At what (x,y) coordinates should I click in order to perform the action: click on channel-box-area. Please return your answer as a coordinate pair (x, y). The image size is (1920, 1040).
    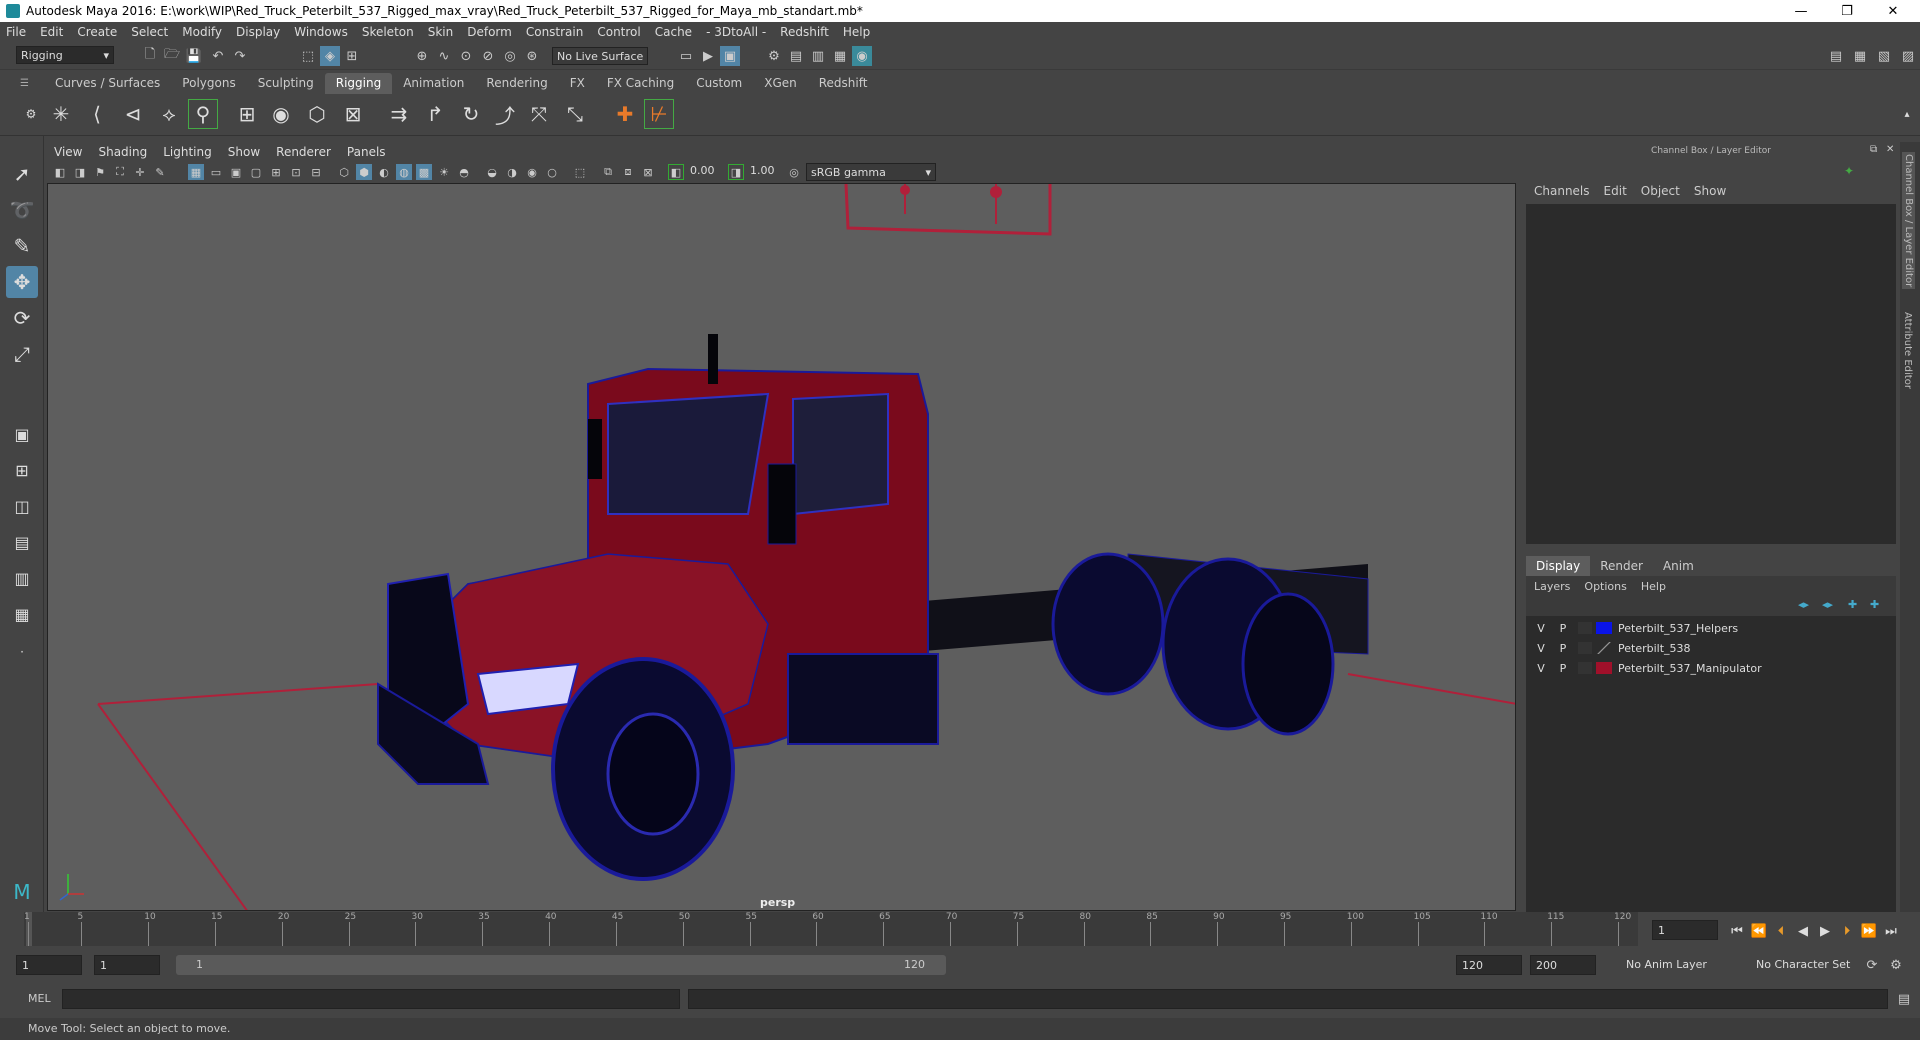
    Looking at the image, I should click on (1711, 374).